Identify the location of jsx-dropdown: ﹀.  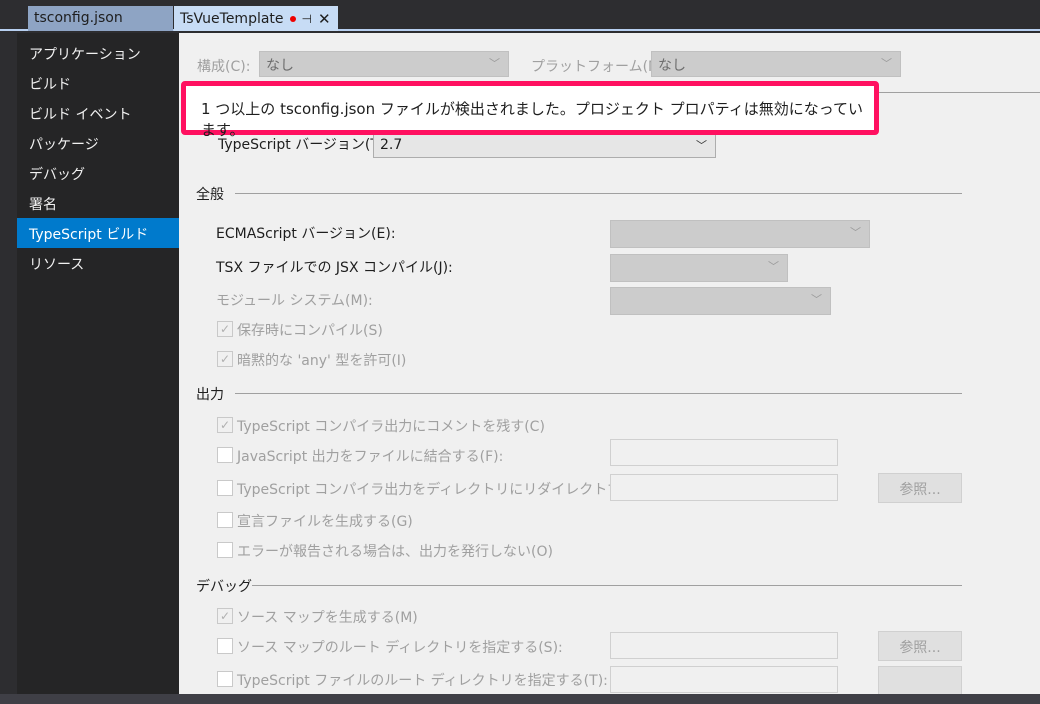
(699, 268).